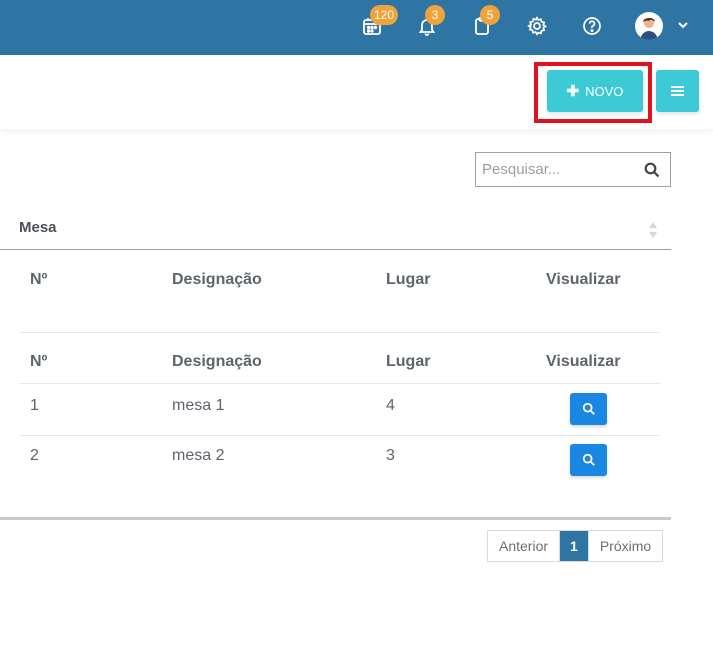  I want to click on menu-button, so click(677, 91).